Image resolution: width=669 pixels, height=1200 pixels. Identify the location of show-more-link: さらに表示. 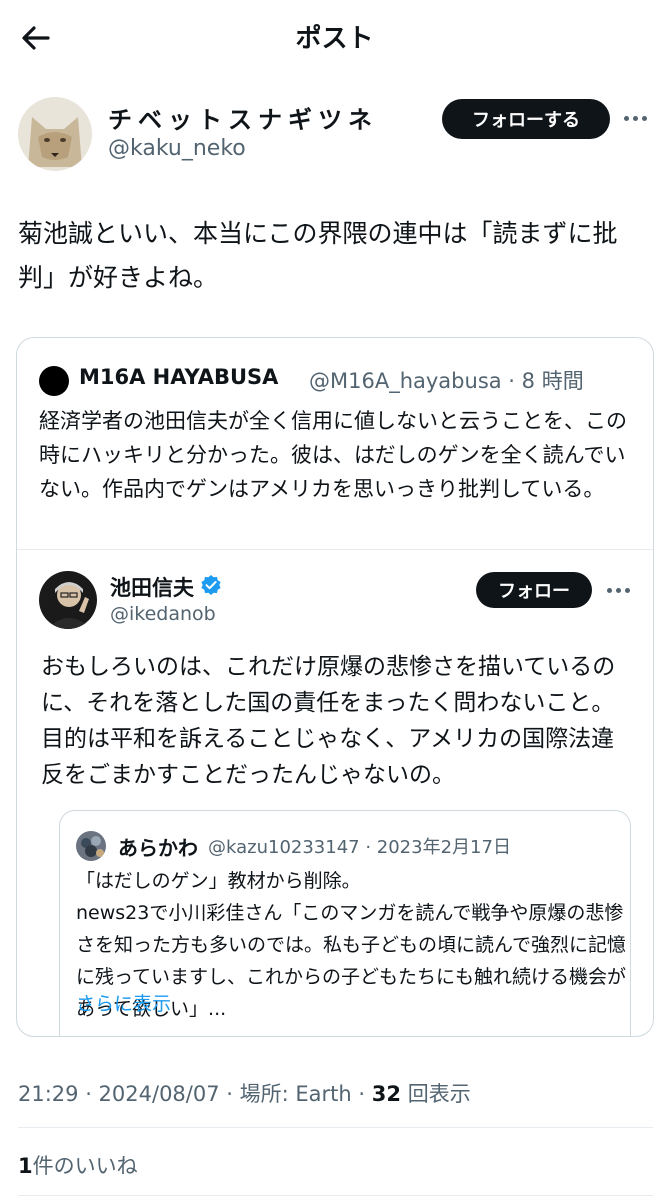
(123, 1002).